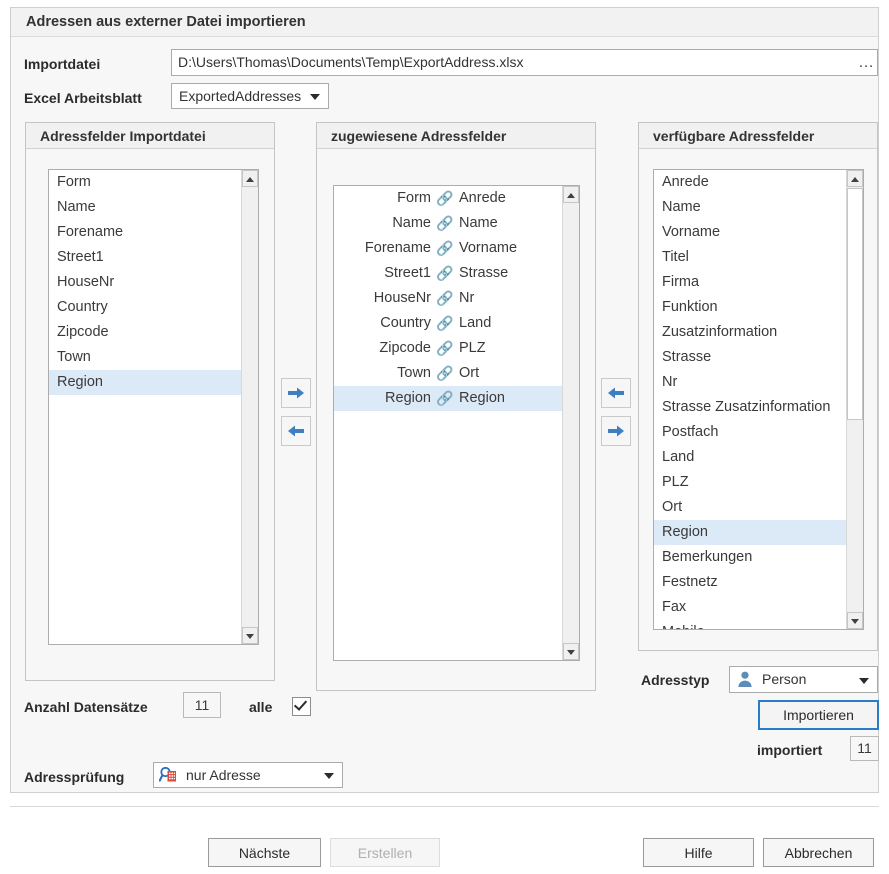  I want to click on list-item: Strasse Zusatzinformation, so click(750, 407).